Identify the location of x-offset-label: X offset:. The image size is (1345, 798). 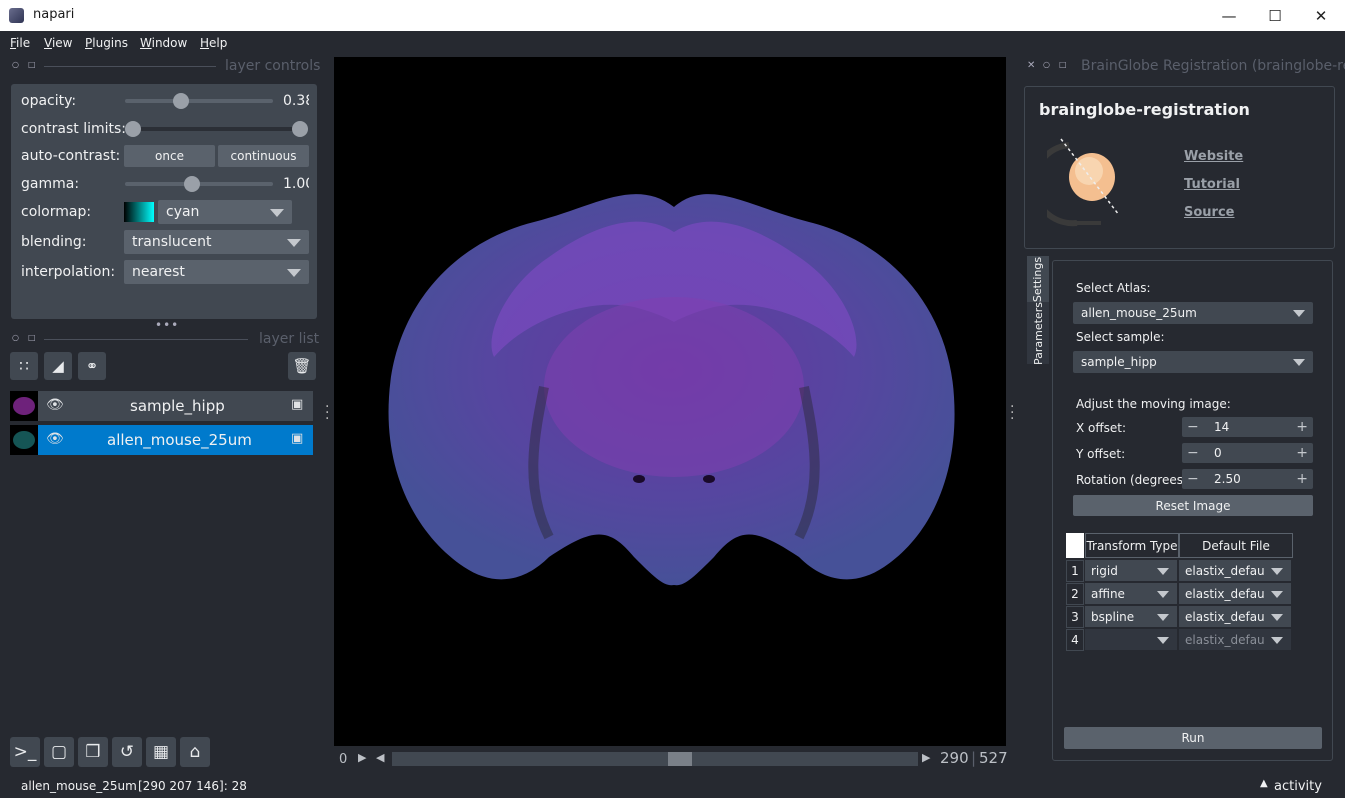
(1101, 428).